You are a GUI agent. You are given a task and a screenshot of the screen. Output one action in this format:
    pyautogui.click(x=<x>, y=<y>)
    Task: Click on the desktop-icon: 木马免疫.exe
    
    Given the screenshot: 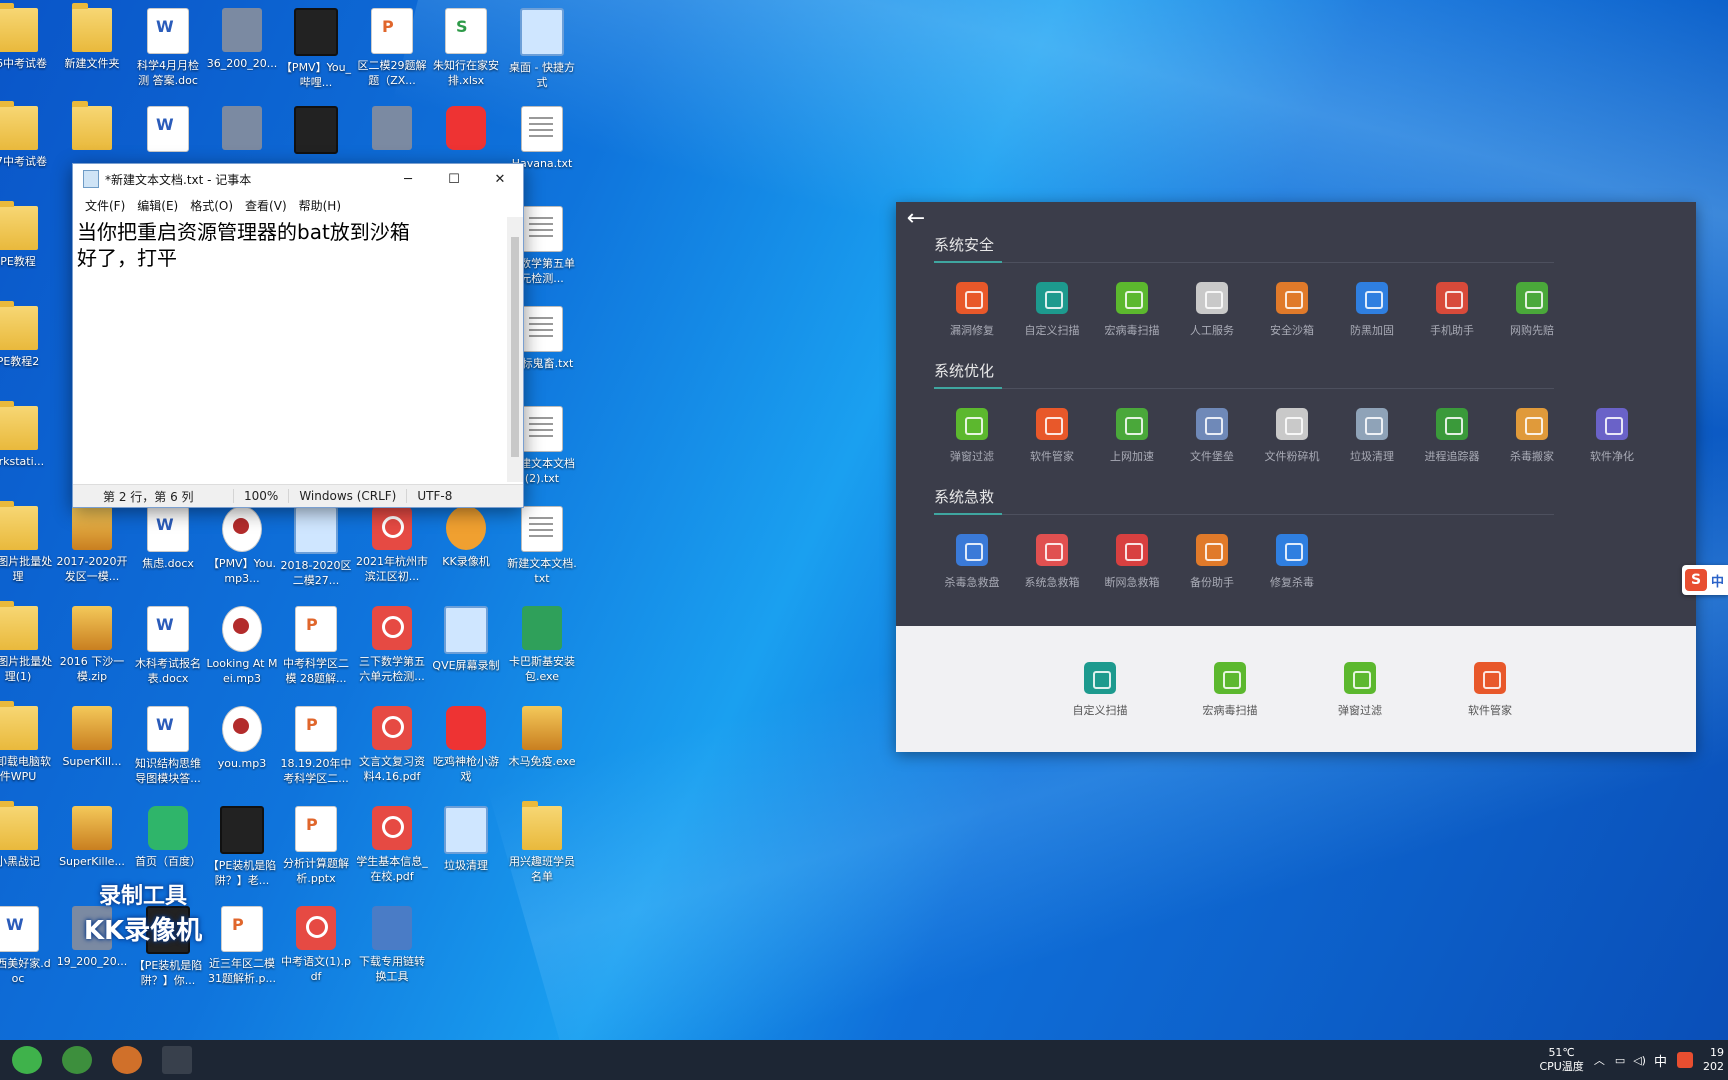 What is the action you would take?
    pyautogui.click(x=542, y=747)
    